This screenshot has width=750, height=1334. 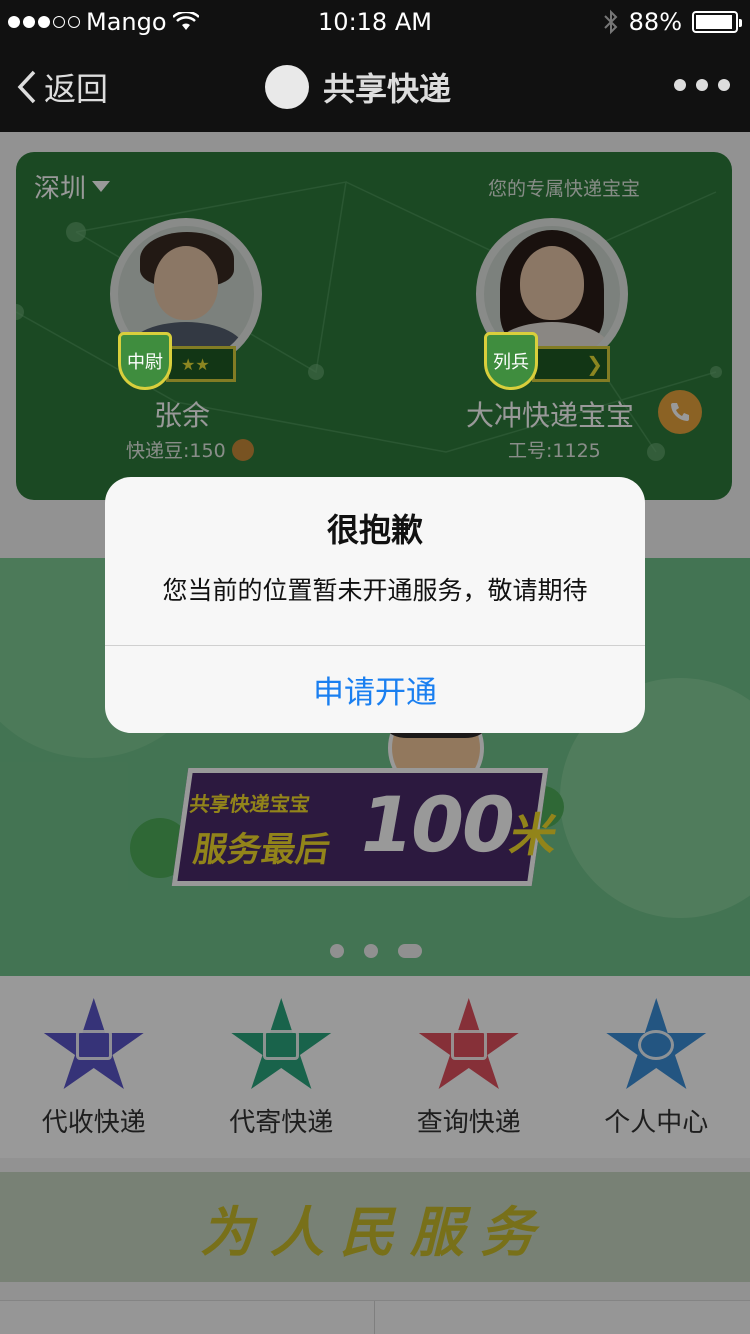 I want to click on bluetooth-icon, so click(x=610, y=22).